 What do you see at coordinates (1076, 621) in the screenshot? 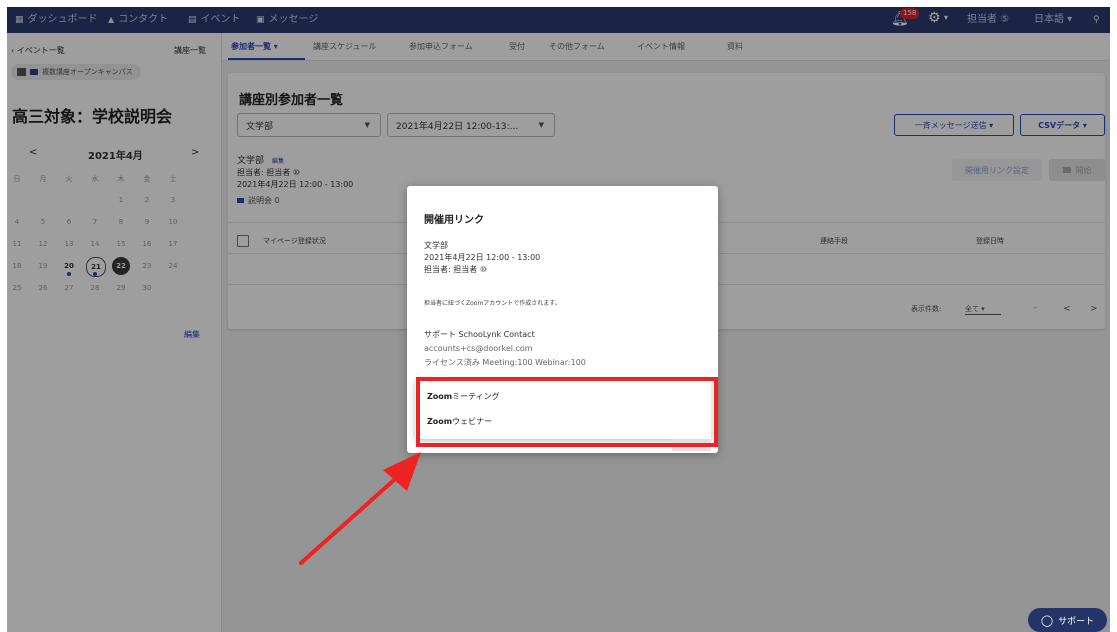
I see `support-chat-label: サポート` at bounding box center [1076, 621].